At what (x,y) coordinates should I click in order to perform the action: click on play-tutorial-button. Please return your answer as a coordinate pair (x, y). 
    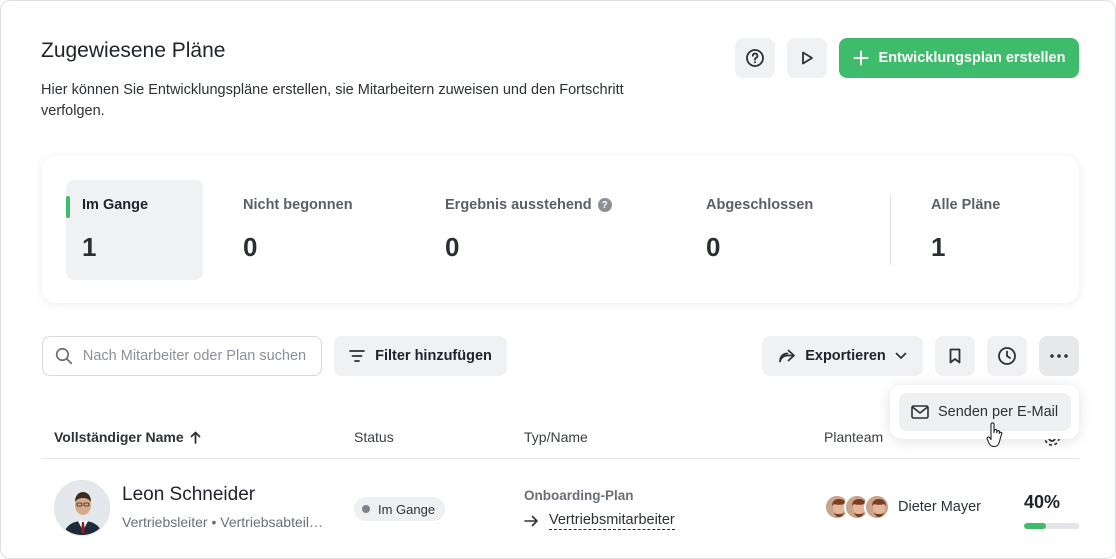
    Looking at the image, I should click on (807, 58).